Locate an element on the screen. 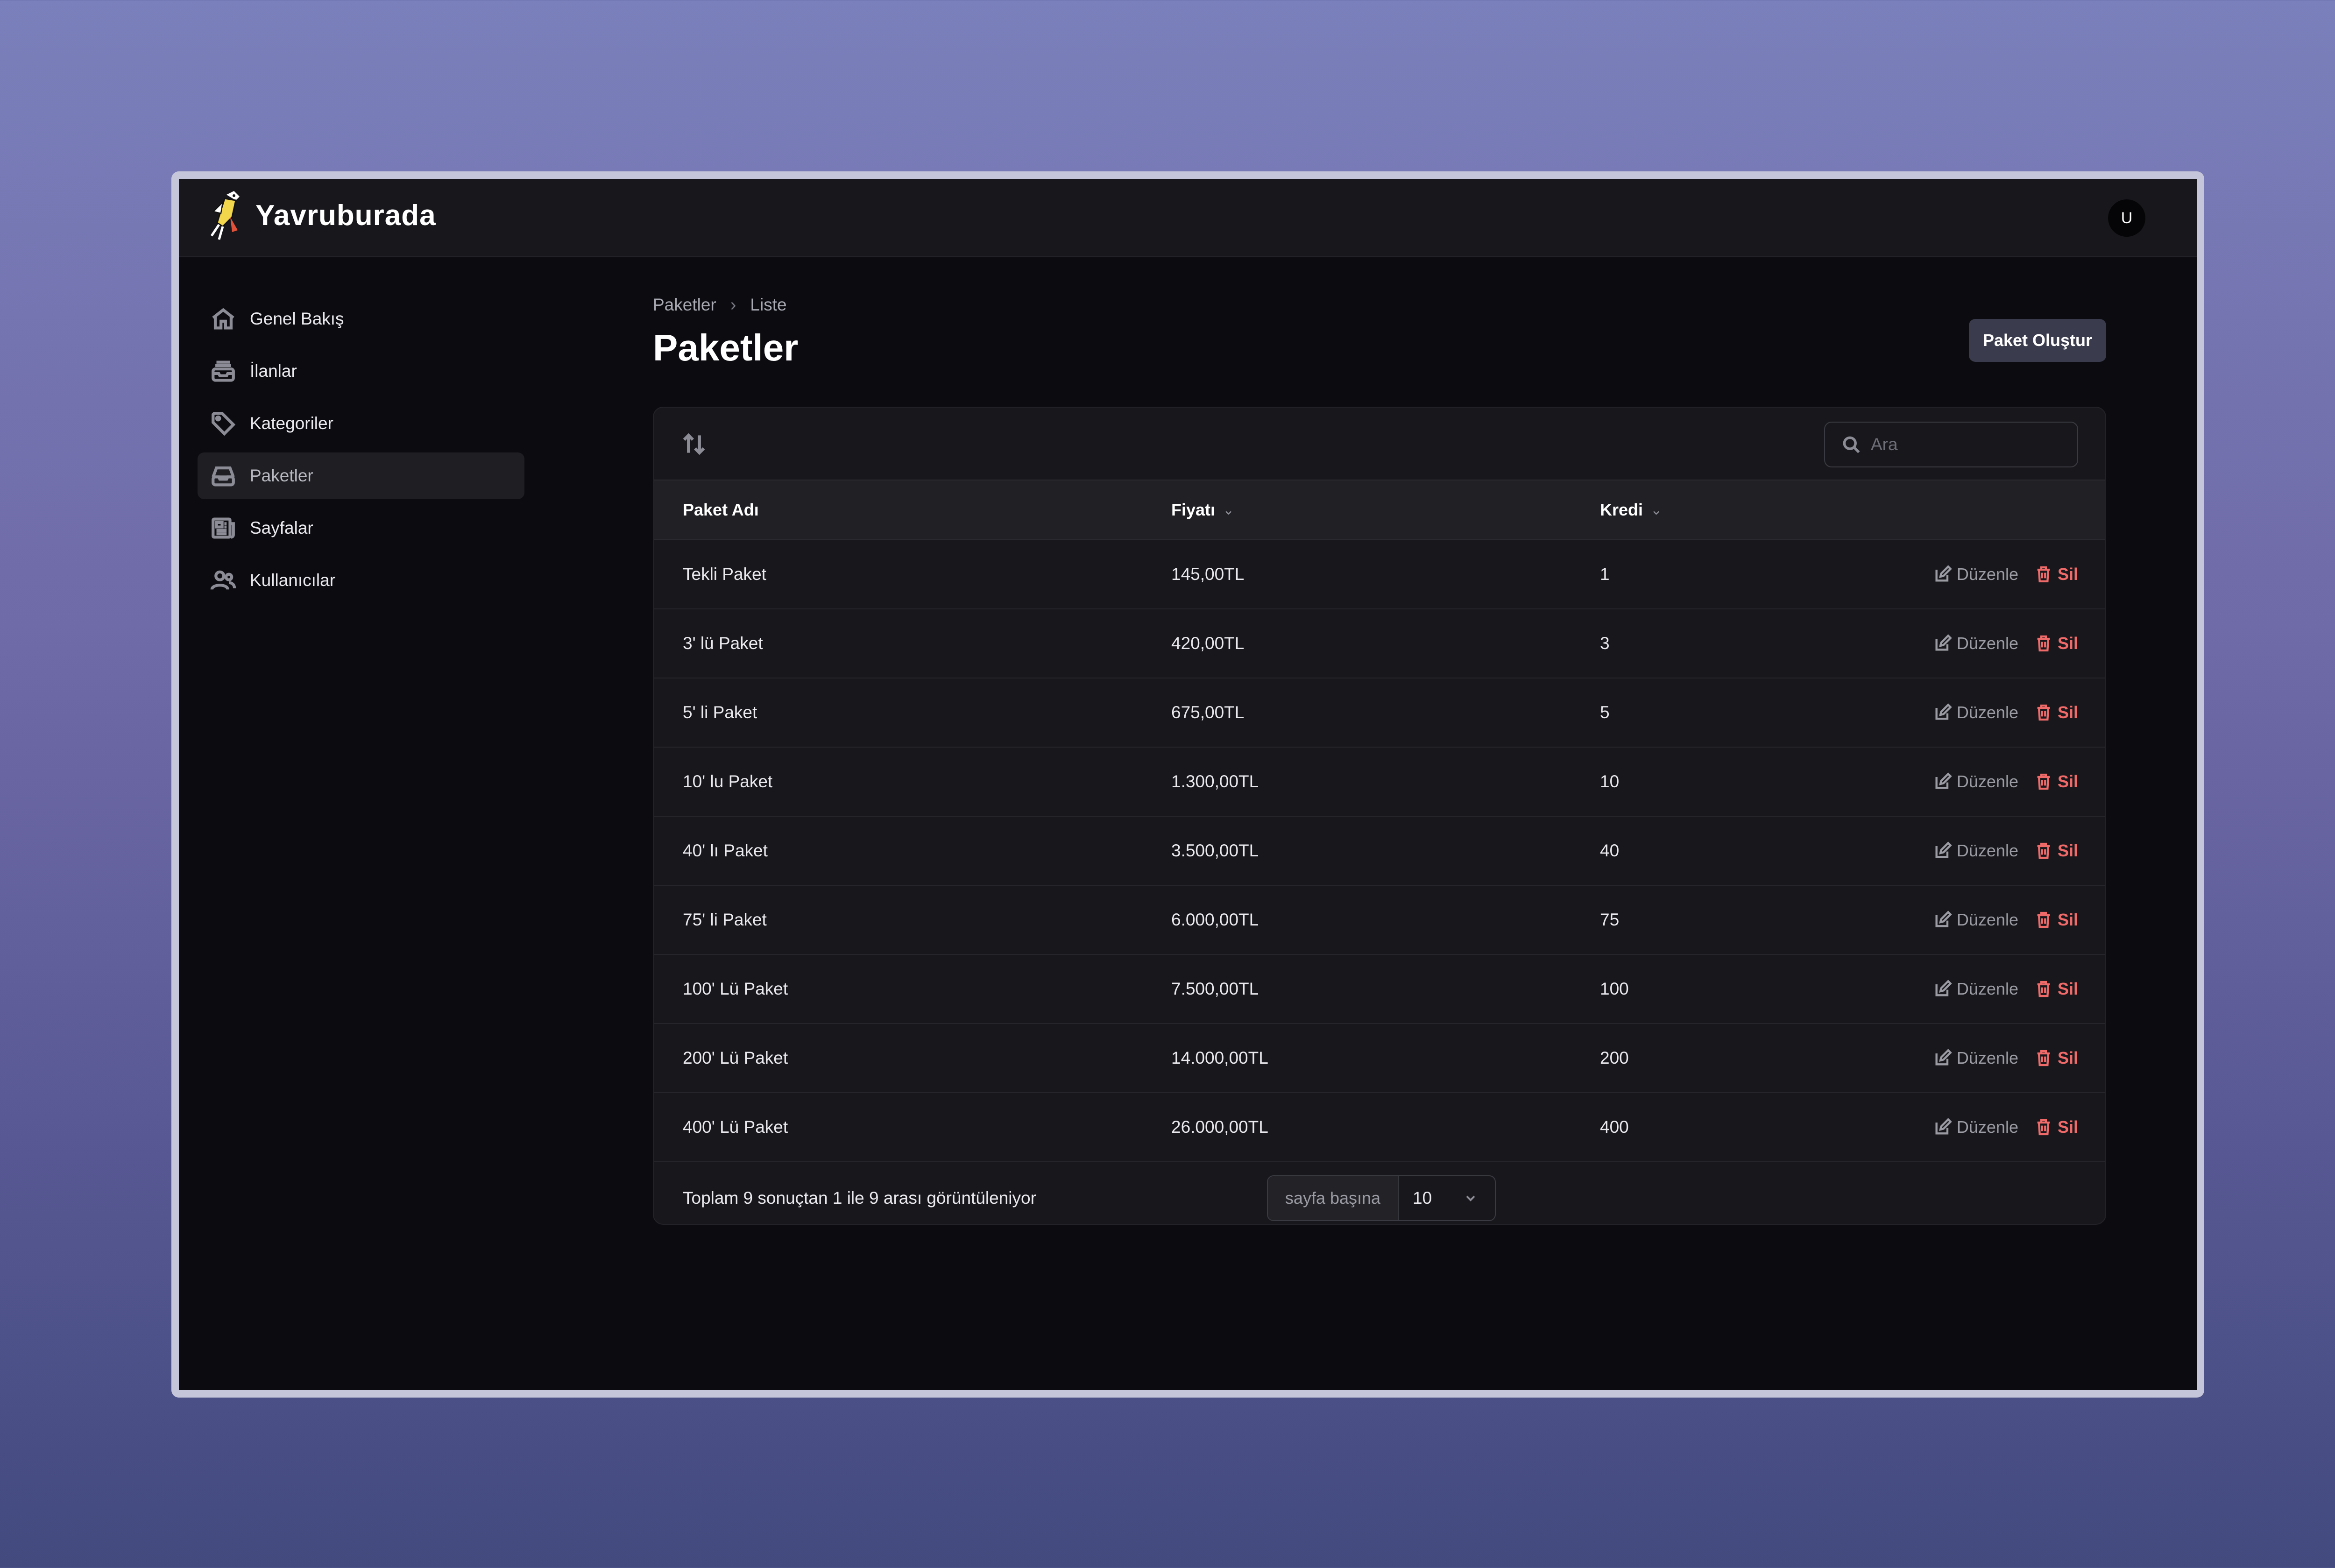 Image resolution: width=2335 pixels, height=1568 pixels. package-credit-cell: 10 is located at coordinates (1610, 781).